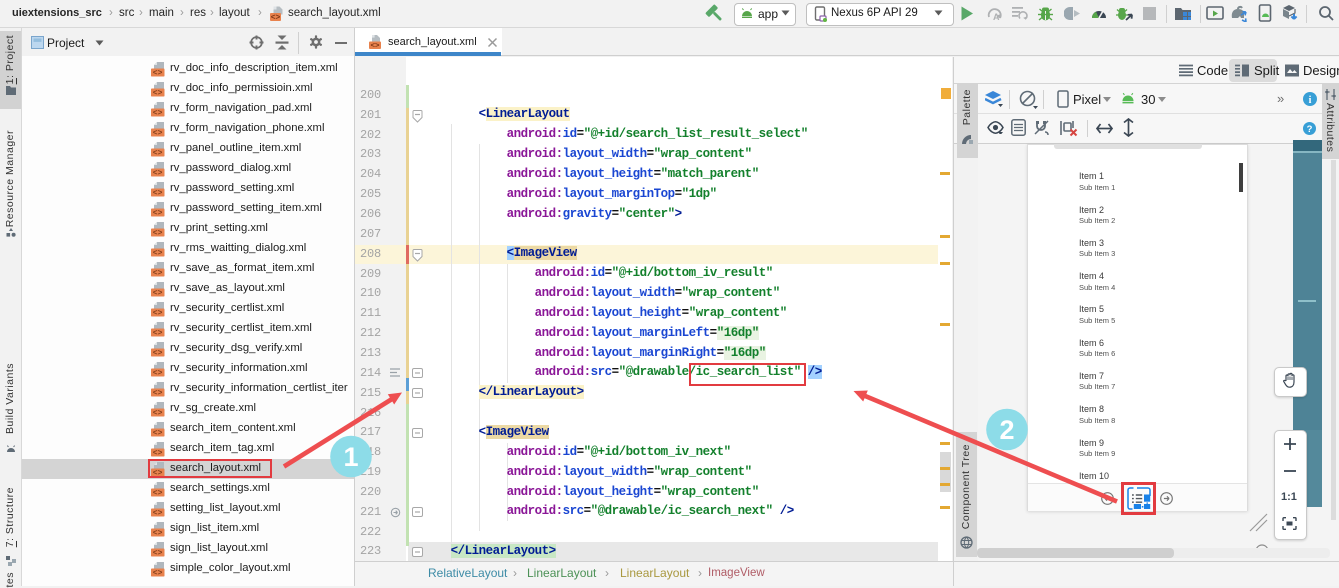 The height and width of the screenshot is (588, 1339). What do you see at coordinates (350, 457) in the screenshot?
I see `svg-text: 1` at bounding box center [350, 457].